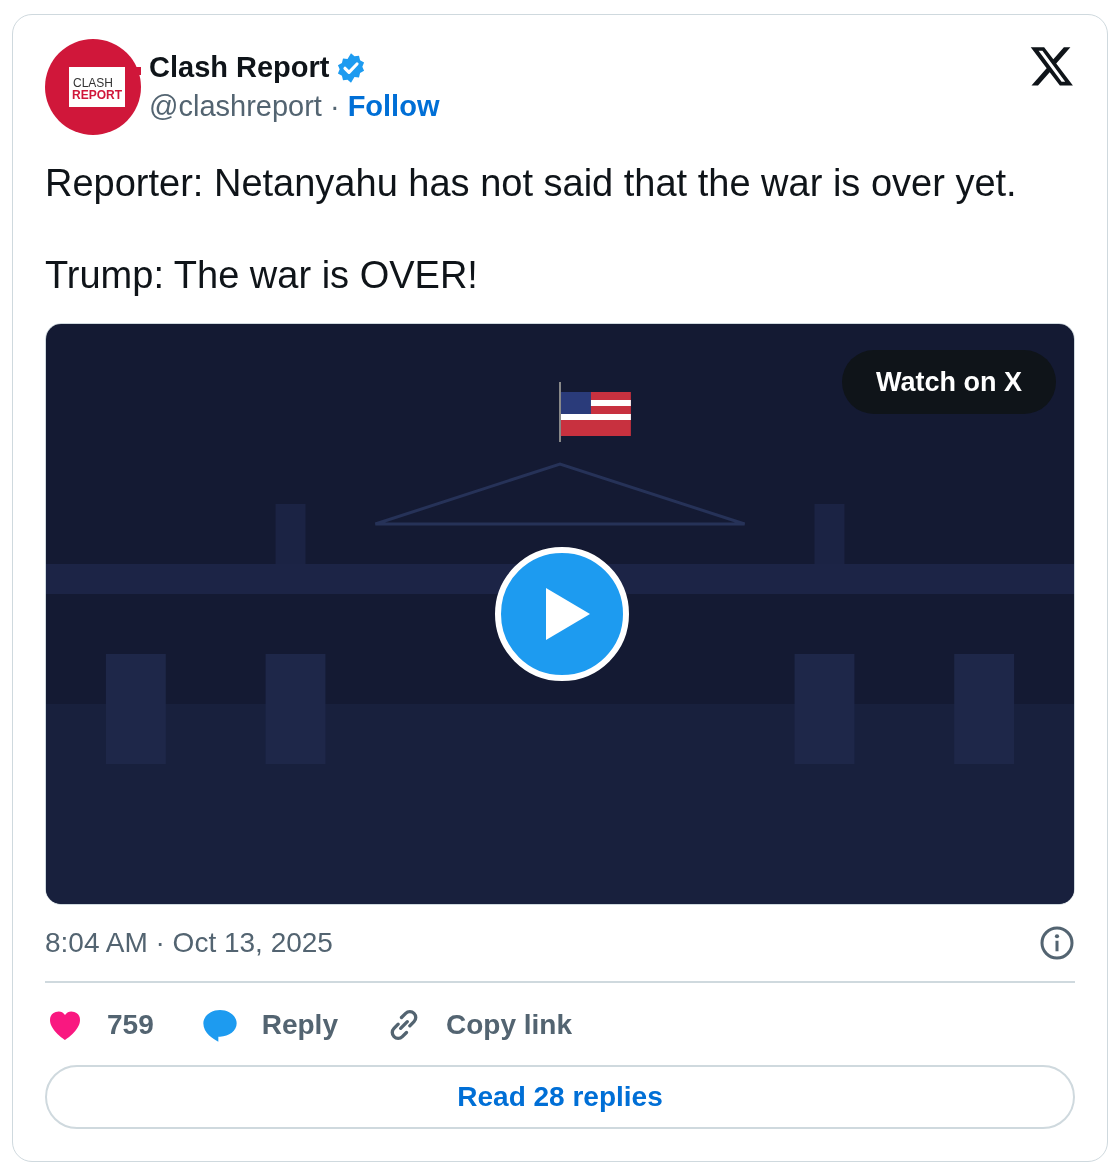  What do you see at coordinates (508, 1025) in the screenshot?
I see `action-label: Copy link` at bounding box center [508, 1025].